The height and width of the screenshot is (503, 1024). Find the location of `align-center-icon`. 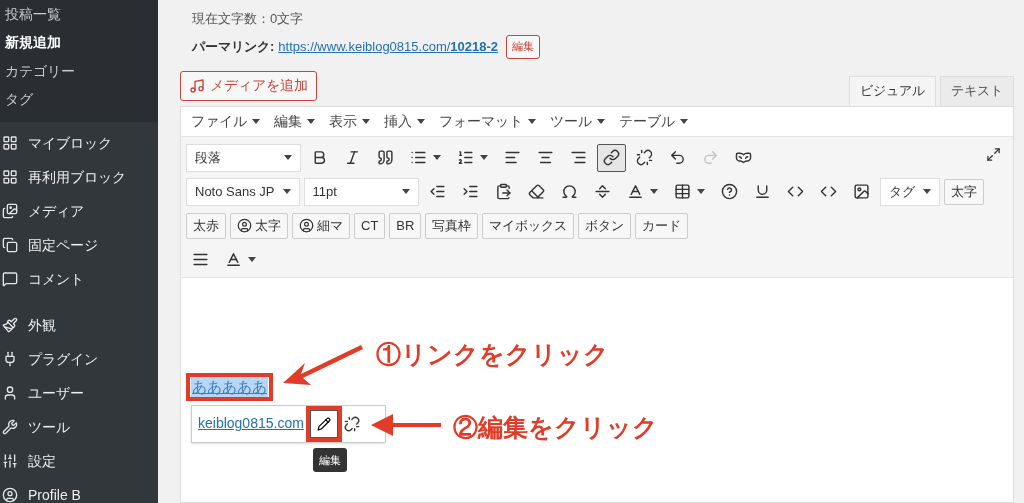

align-center-icon is located at coordinates (545, 157).